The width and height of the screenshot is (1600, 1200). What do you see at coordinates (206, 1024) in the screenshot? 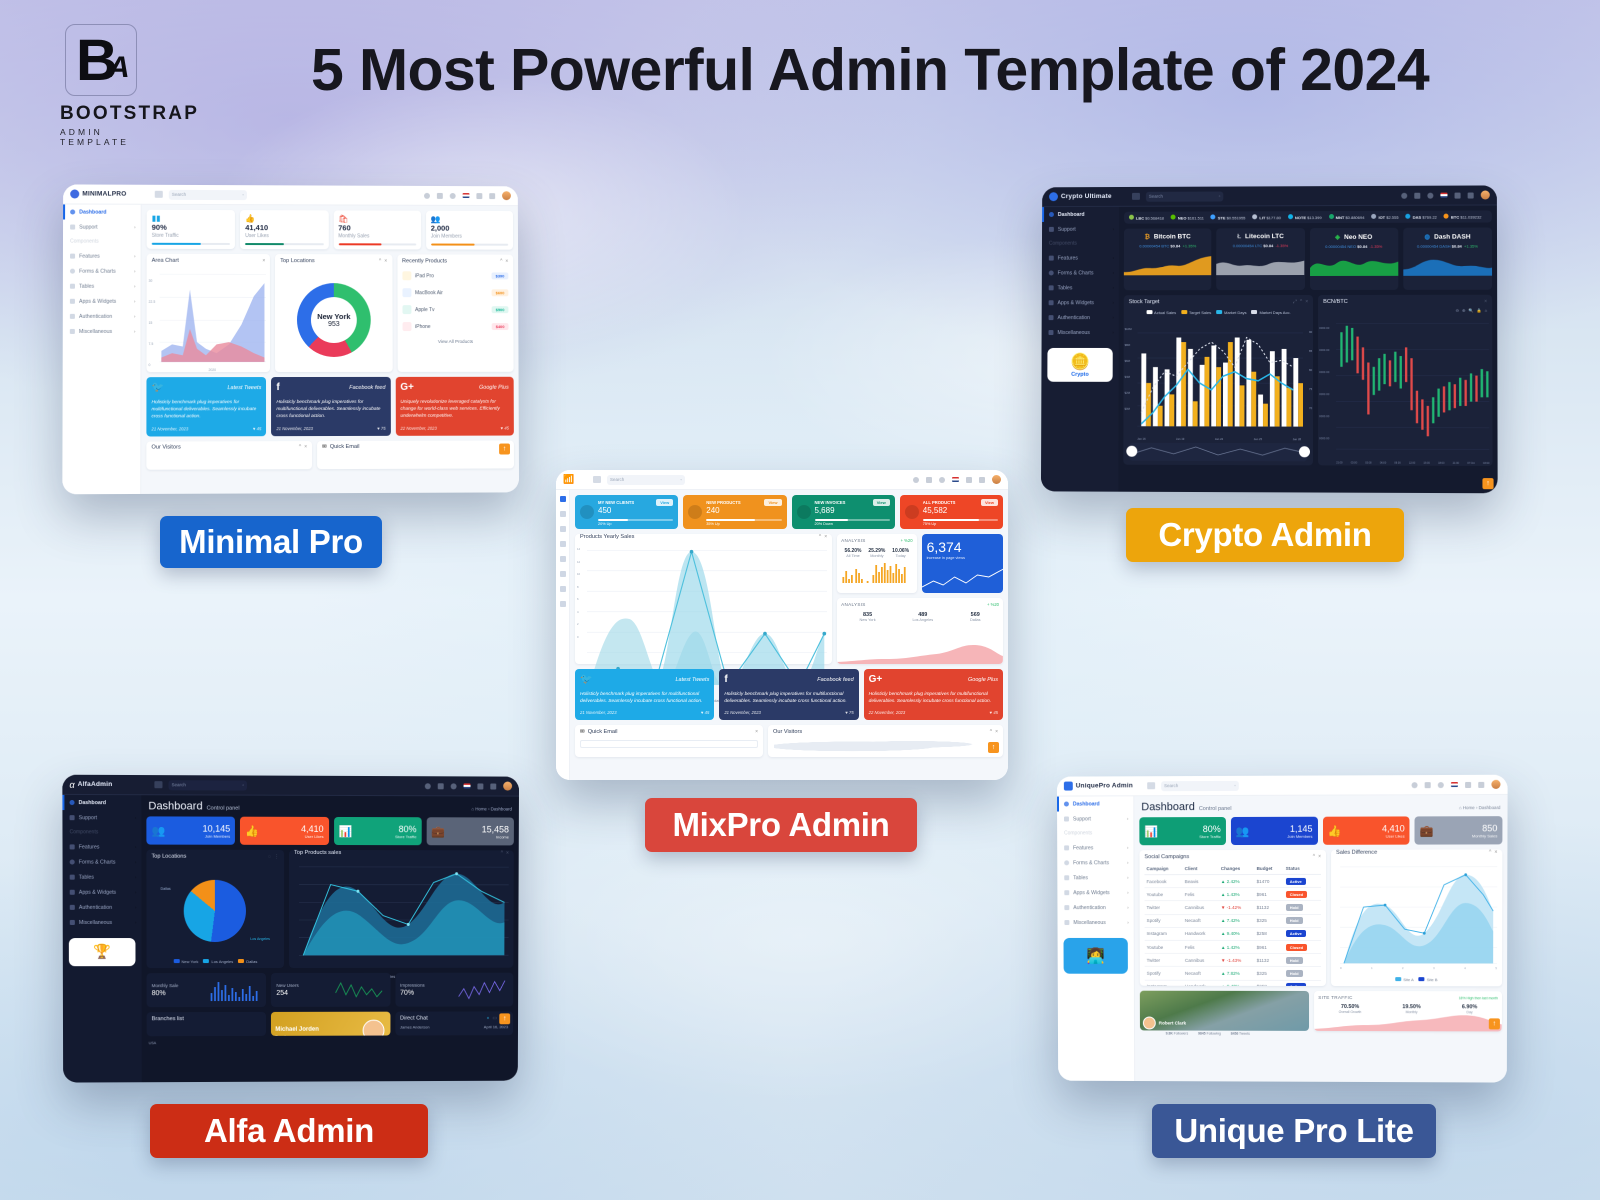
I see `branches-list-card: Branches list` at bounding box center [206, 1024].